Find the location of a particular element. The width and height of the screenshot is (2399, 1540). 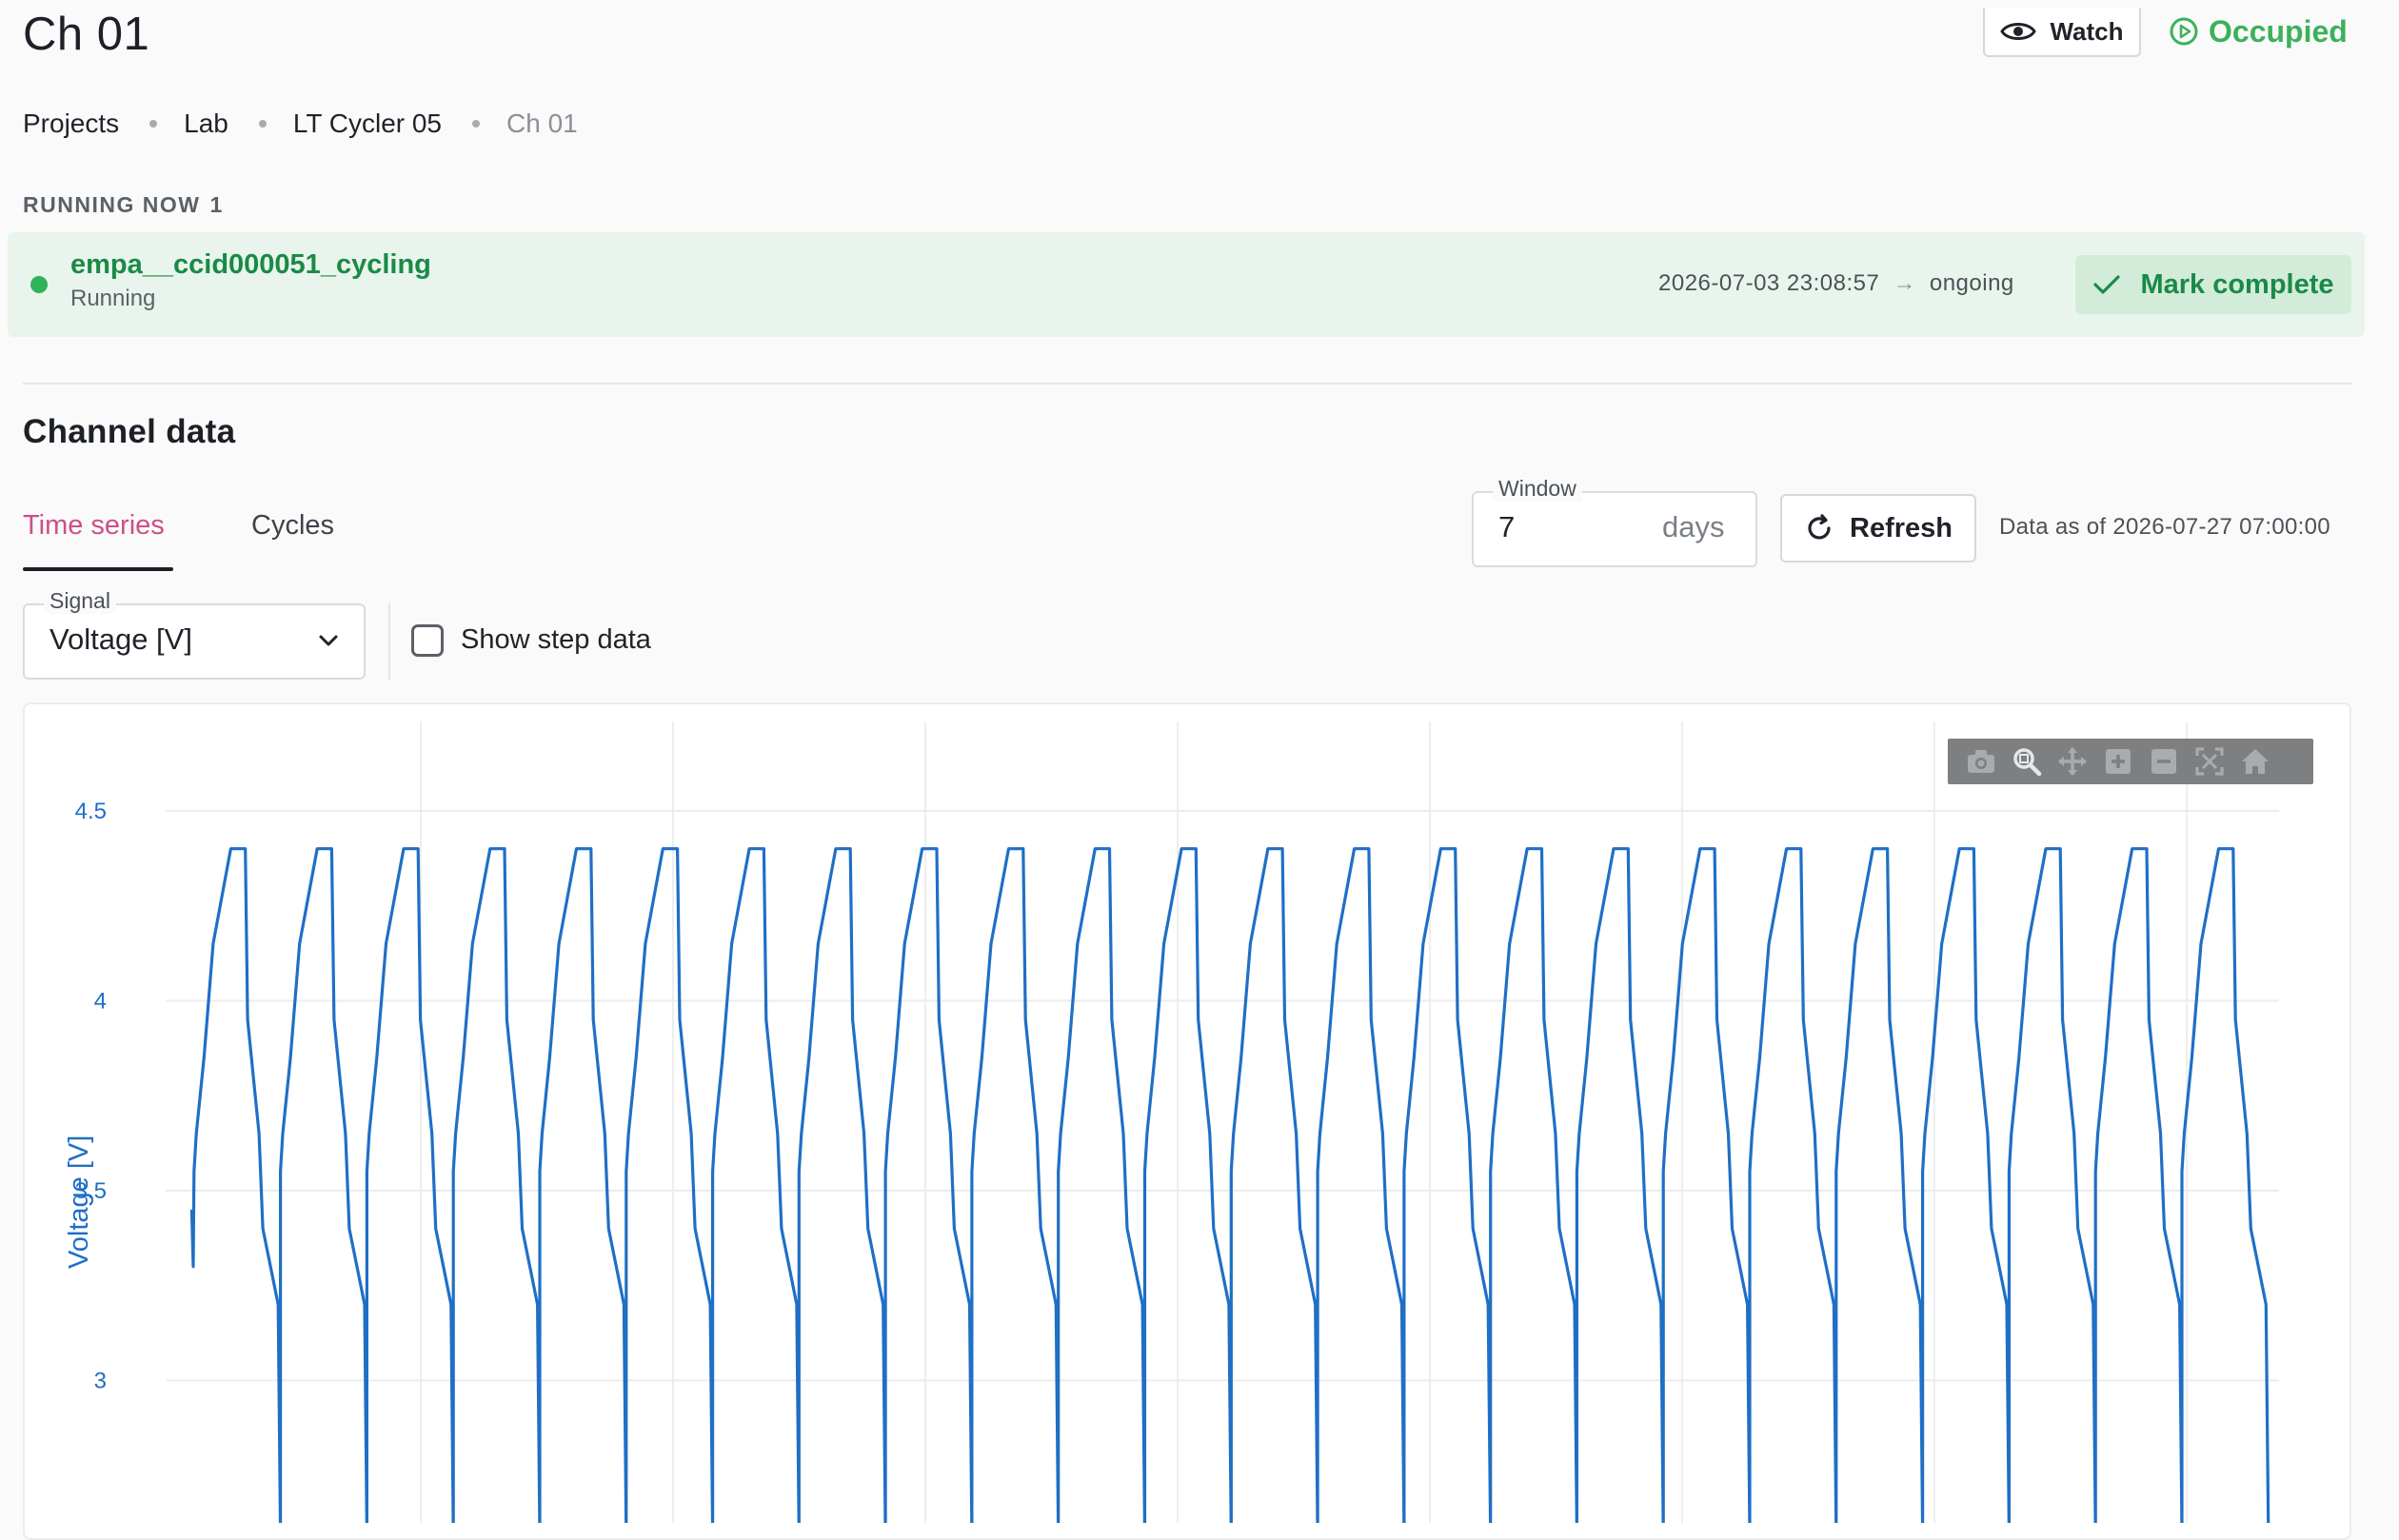

watch-button: Watch is located at coordinates (2062, 32).